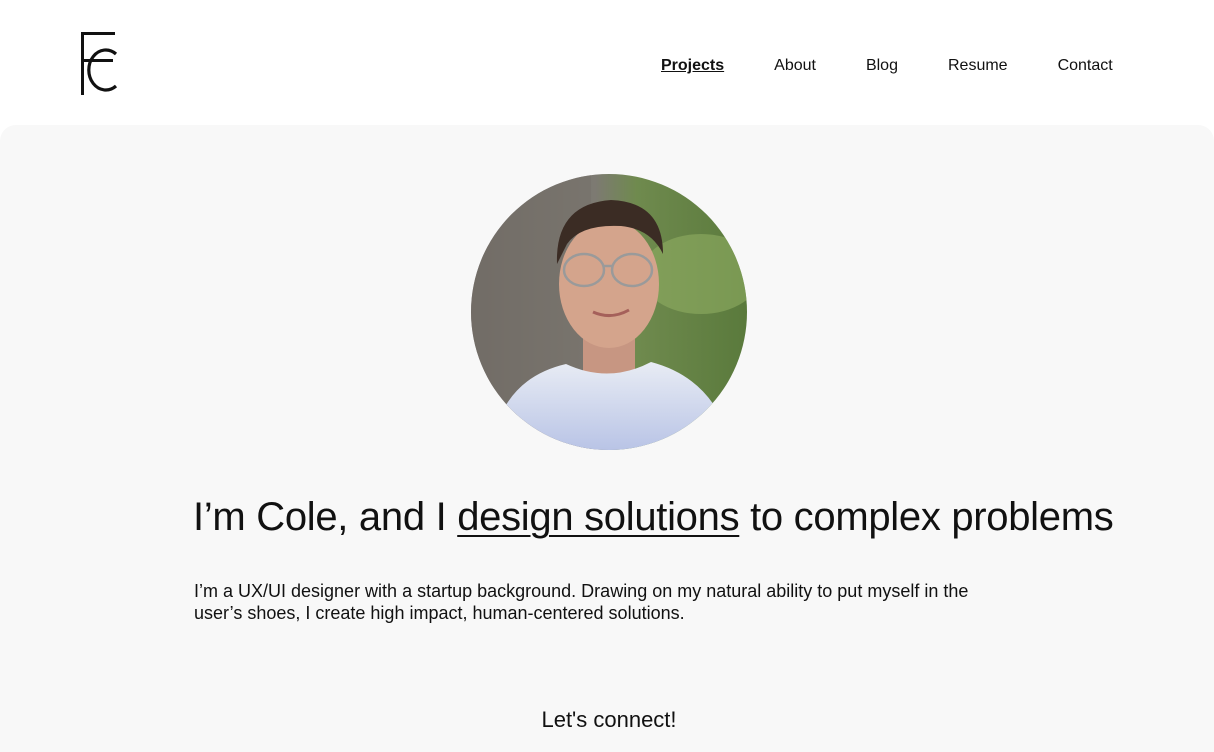 The height and width of the screenshot is (752, 1214). What do you see at coordinates (99, 63) in the screenshot?
I see `fc-logo-icon` at bounding box center [99, 63].